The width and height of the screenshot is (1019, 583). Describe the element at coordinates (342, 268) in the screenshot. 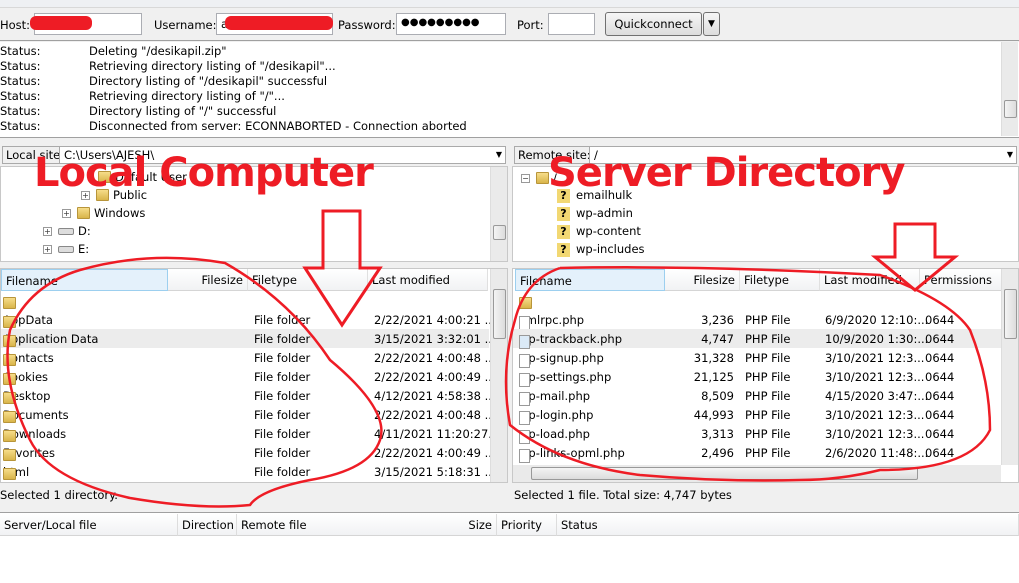

I see `annotation-arrow-local` at that location.